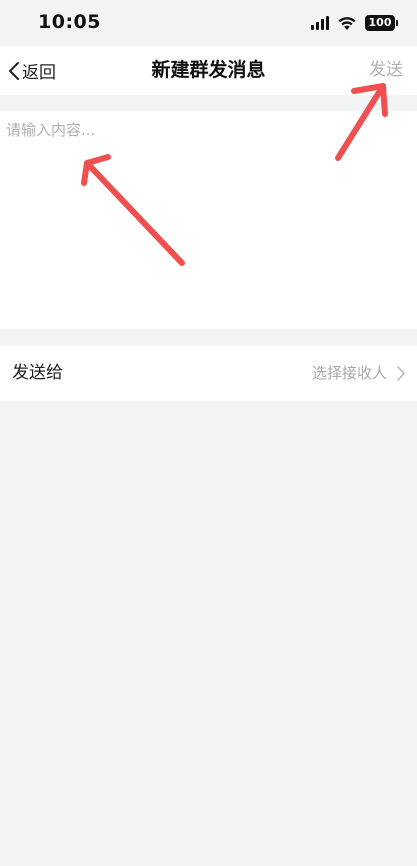  I want to click on status-bar: 10:05 100, so click(208, 23).